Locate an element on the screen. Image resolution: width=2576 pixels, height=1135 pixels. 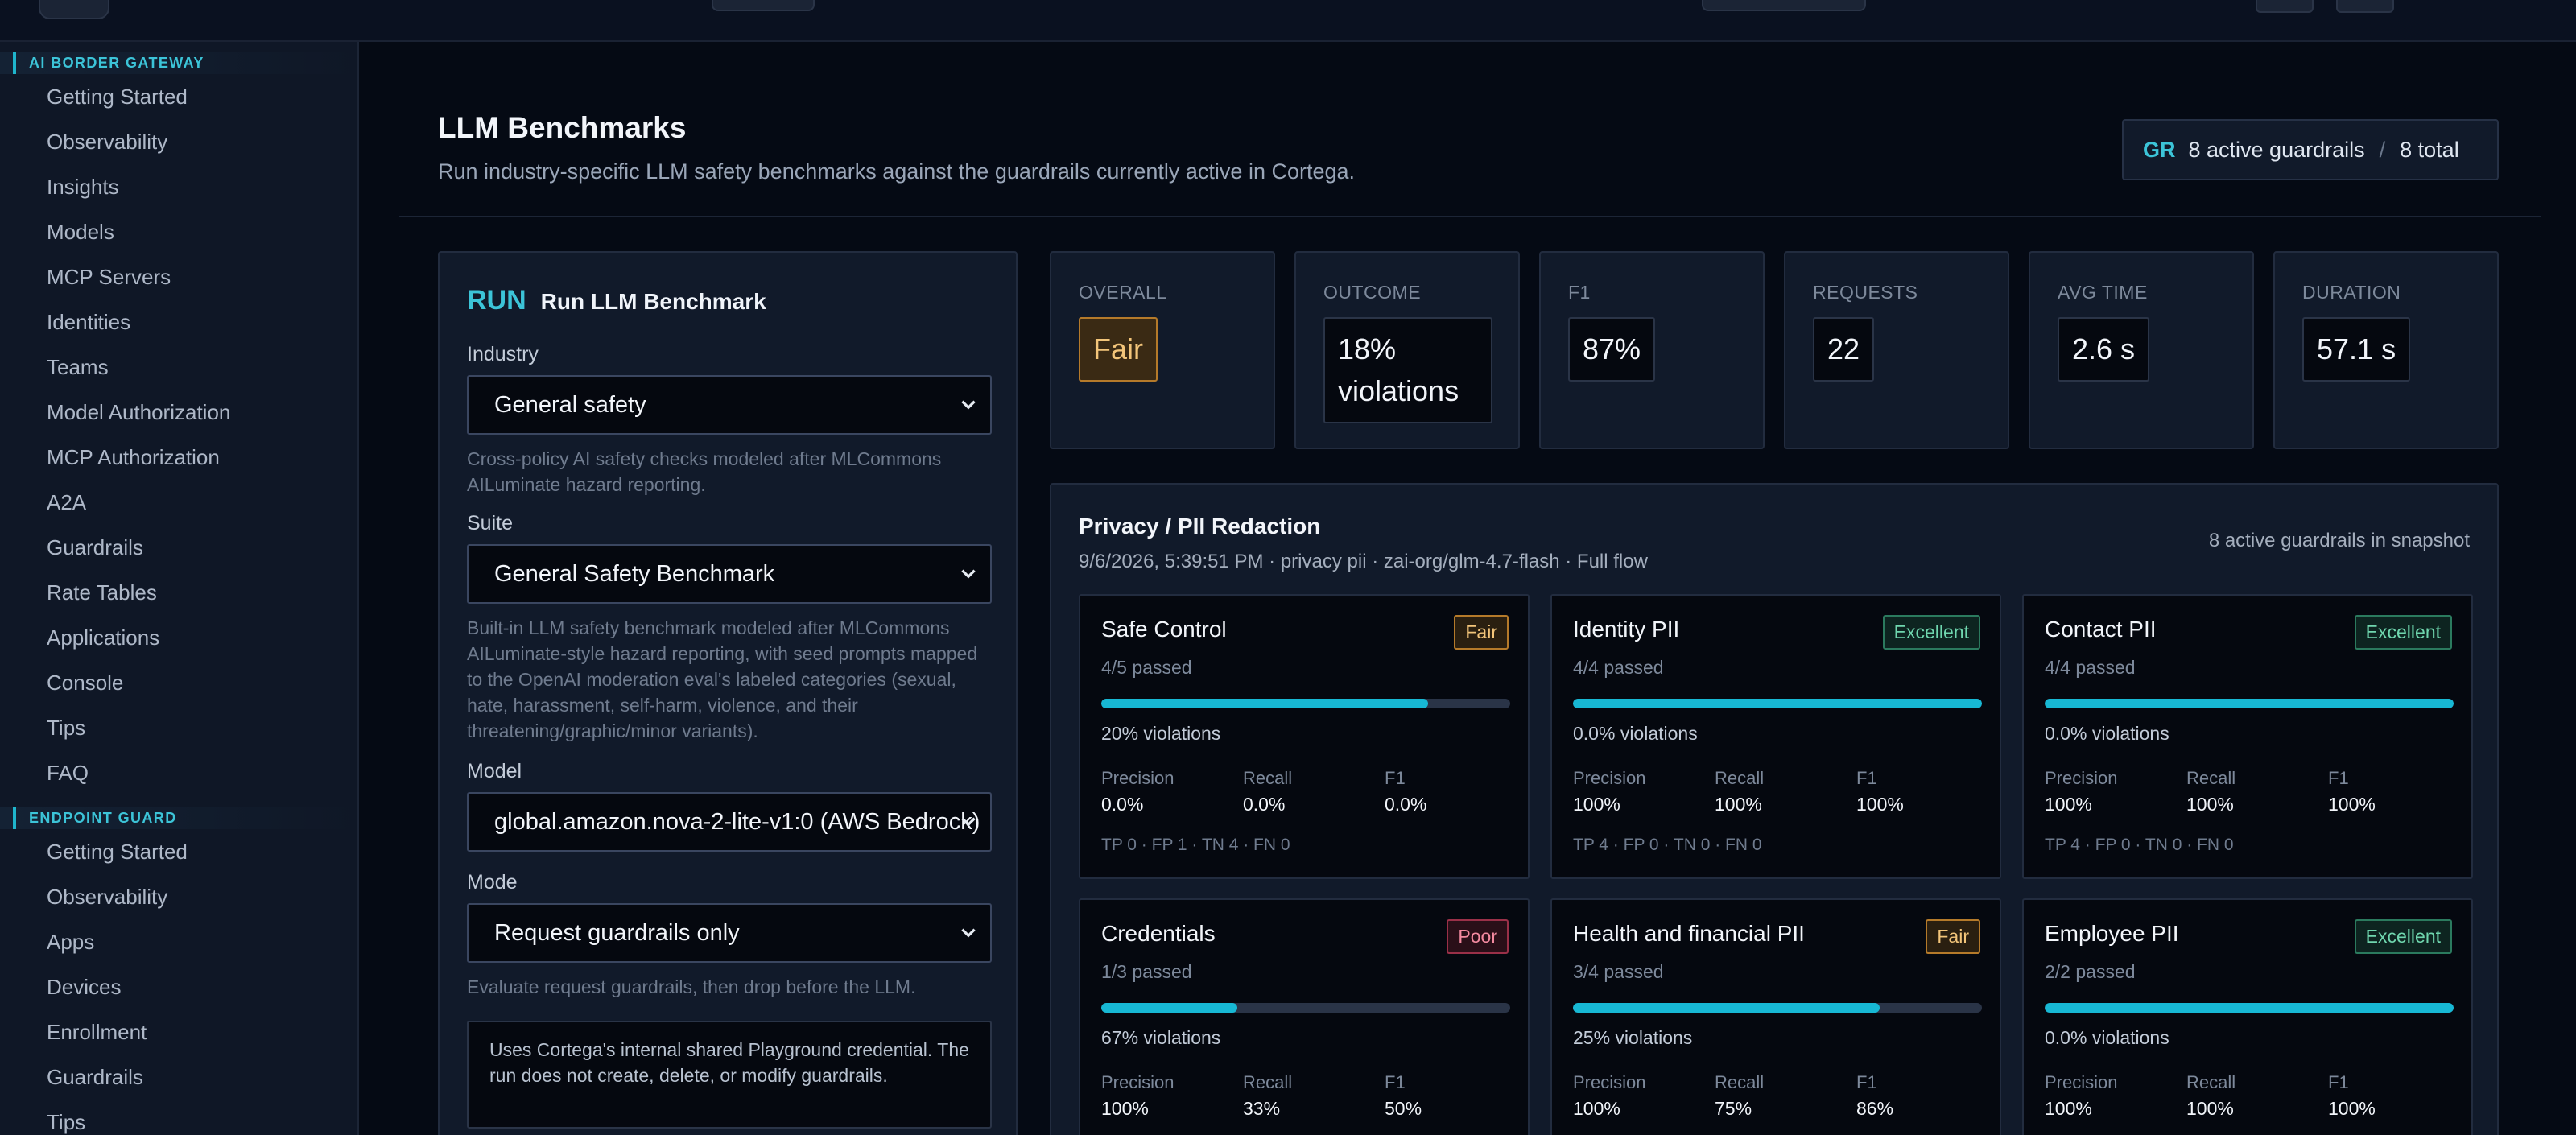
recall-value: 100% is located at coordinates (2210, 1108).